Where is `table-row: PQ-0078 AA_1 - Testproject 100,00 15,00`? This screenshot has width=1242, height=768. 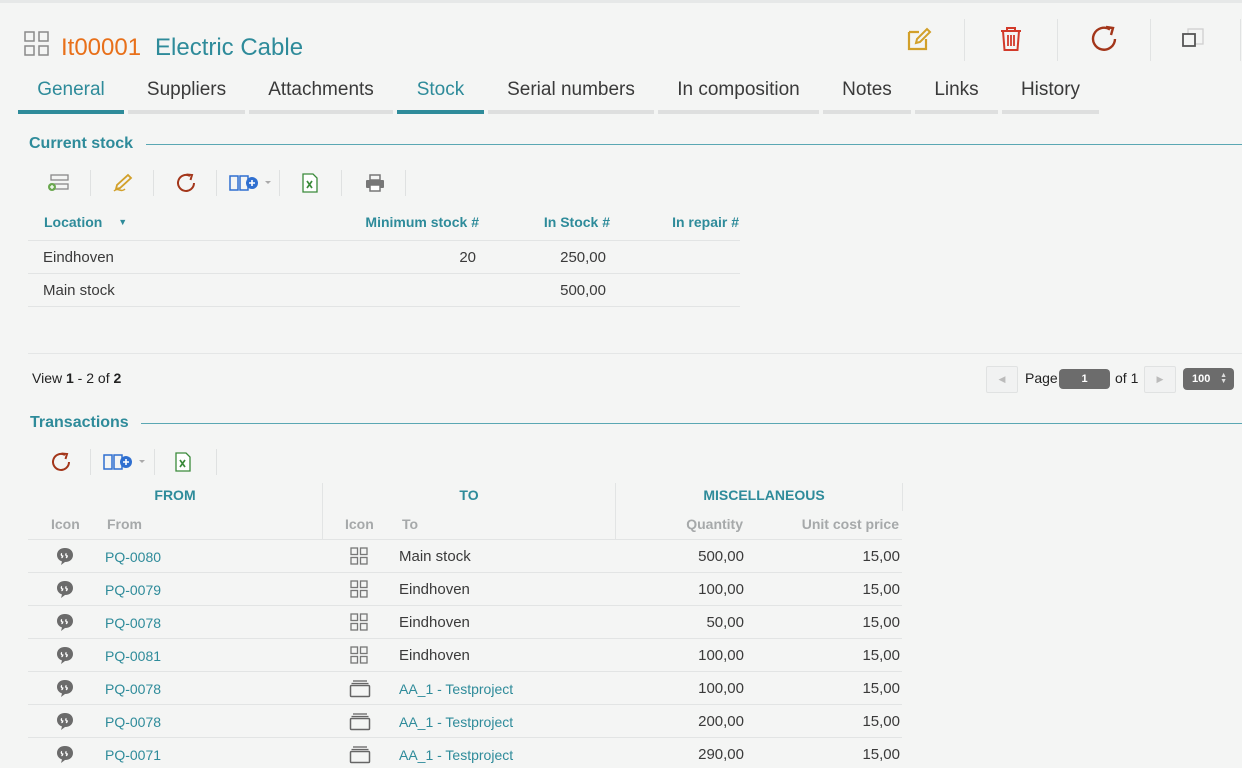 table-row: PQ-0078 AA_1 - Testproject 100,00 15,00 is located at coordinates (465, 687).